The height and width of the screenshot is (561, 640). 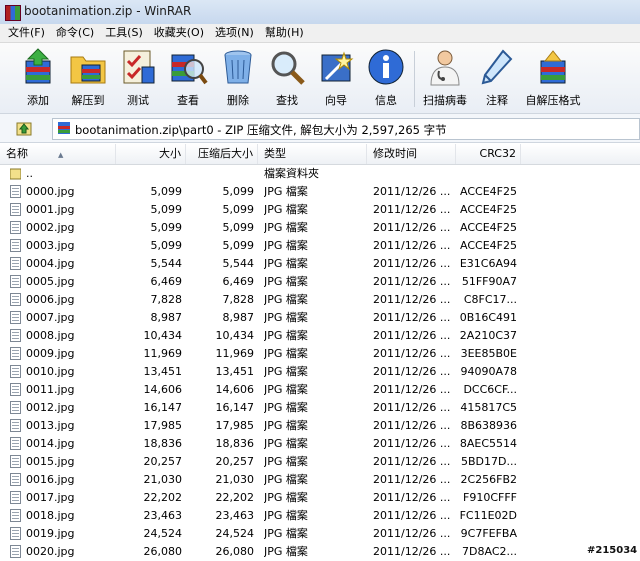 I want to click on menu-help: 幫助(H), so click(x=282, y=33).